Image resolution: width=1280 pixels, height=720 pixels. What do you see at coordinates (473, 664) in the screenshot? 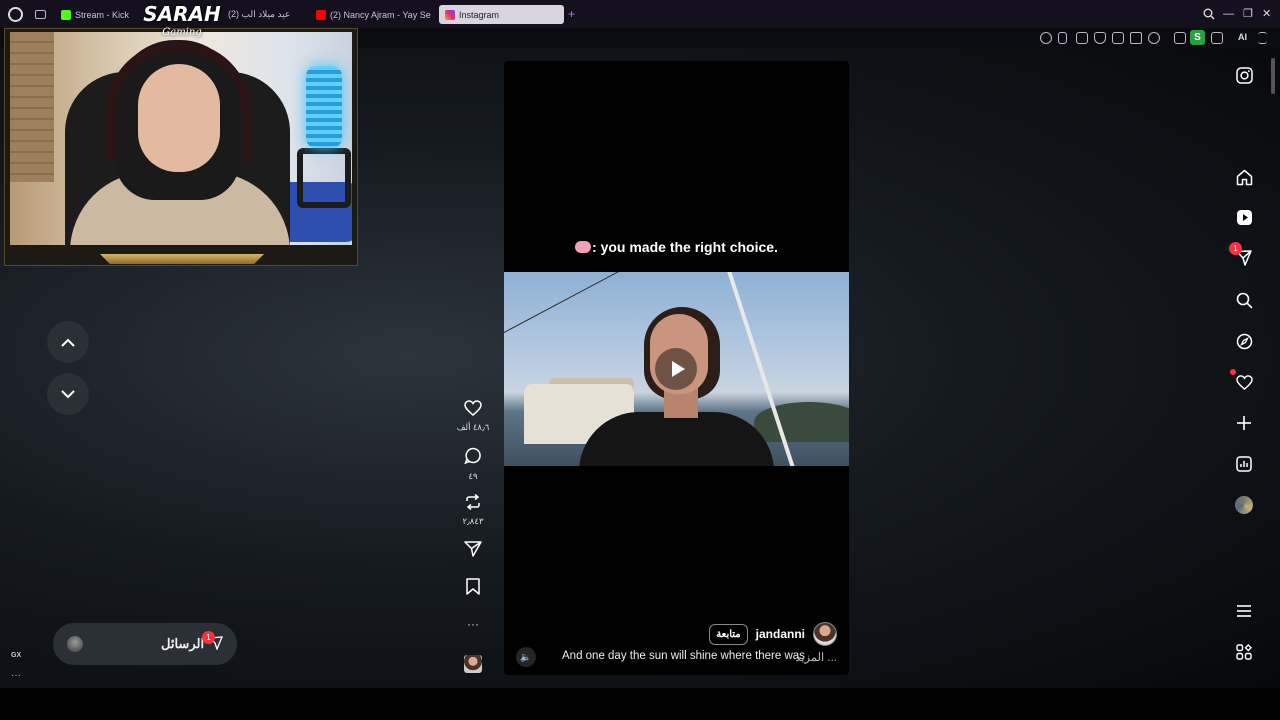
I see `audio-thumbnail` at bounding box center [473, 664].